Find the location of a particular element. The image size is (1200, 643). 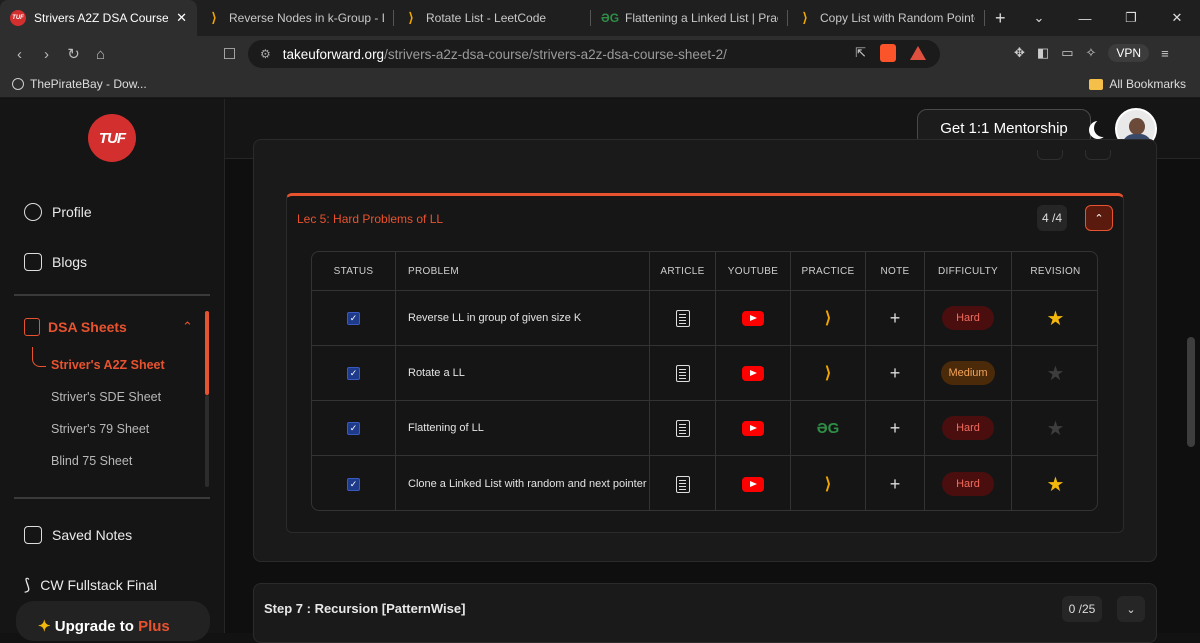

upgrade-button: ✦ Upgrade to Plus is located at coordinates (113, 621).